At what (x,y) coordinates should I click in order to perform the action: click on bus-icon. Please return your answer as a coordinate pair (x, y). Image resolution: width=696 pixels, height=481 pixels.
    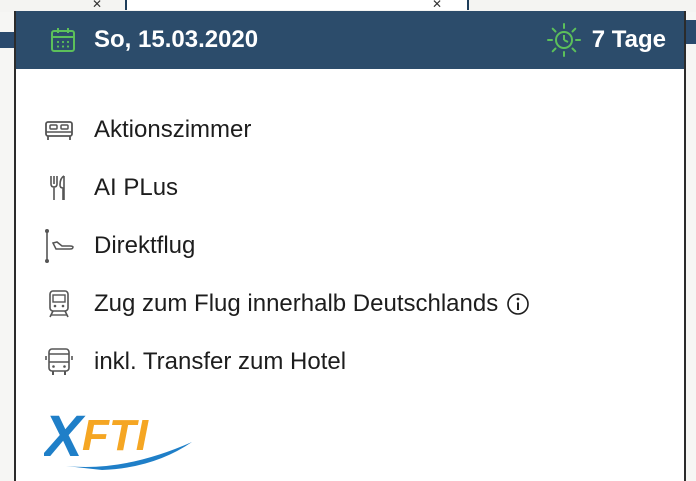
    Looking at the image, I should click on (59, 362).